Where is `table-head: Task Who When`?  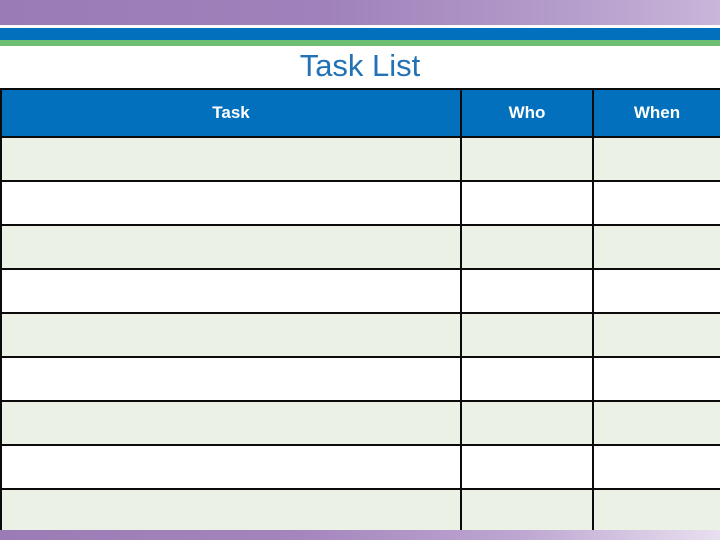 table-head: Task Who When is located at coordinates (360, 113).